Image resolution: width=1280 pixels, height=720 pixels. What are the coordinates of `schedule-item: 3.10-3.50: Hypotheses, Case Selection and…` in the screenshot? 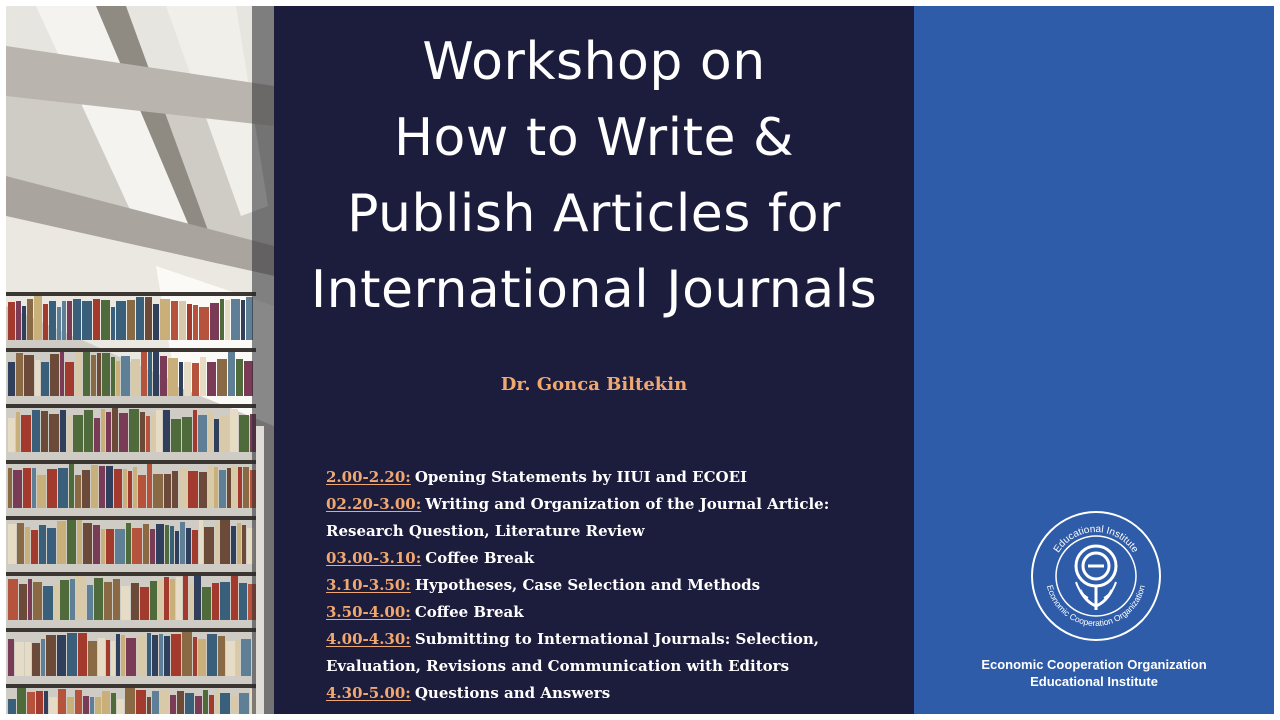 It's located at (616, 585).